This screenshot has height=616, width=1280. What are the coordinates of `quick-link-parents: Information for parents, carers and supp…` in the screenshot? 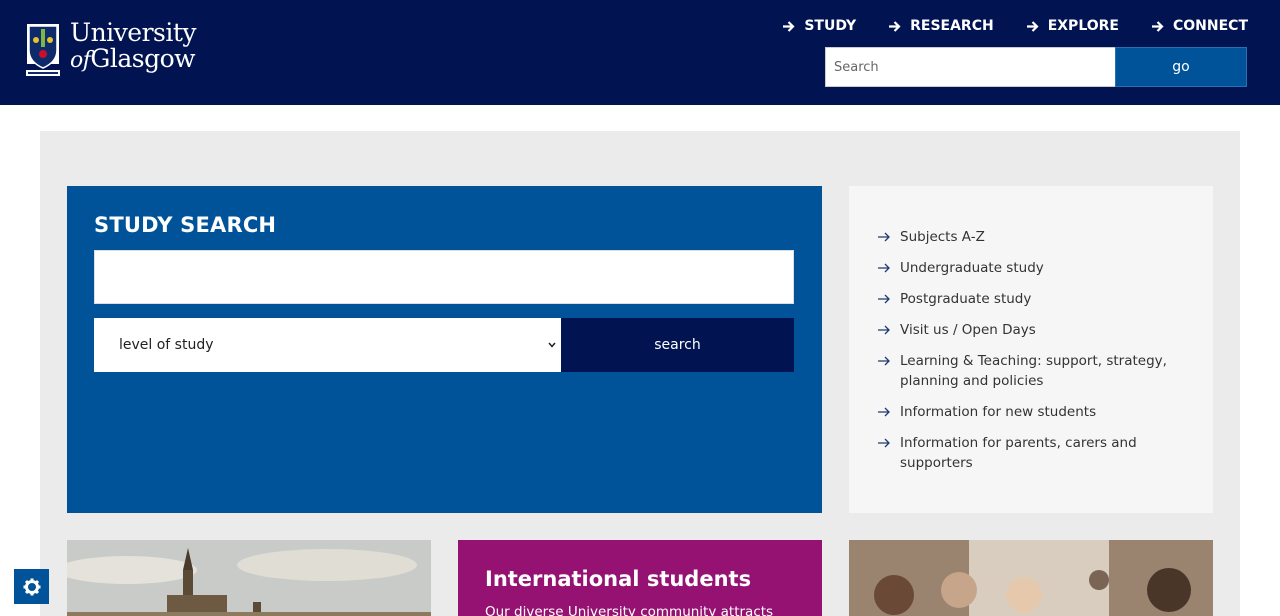 It's located at (1027, 453).